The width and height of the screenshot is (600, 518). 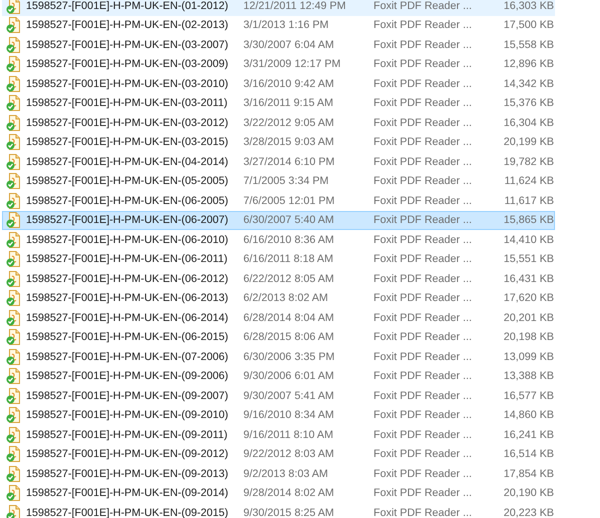 I want to click on file-row: 1598527-[F001E]-H-PM-UK-EN-(04-2014) 3/27/2014 6:10 PM Foxit PDF Reader ... 19,782 KB, so click(x=278, y=162).